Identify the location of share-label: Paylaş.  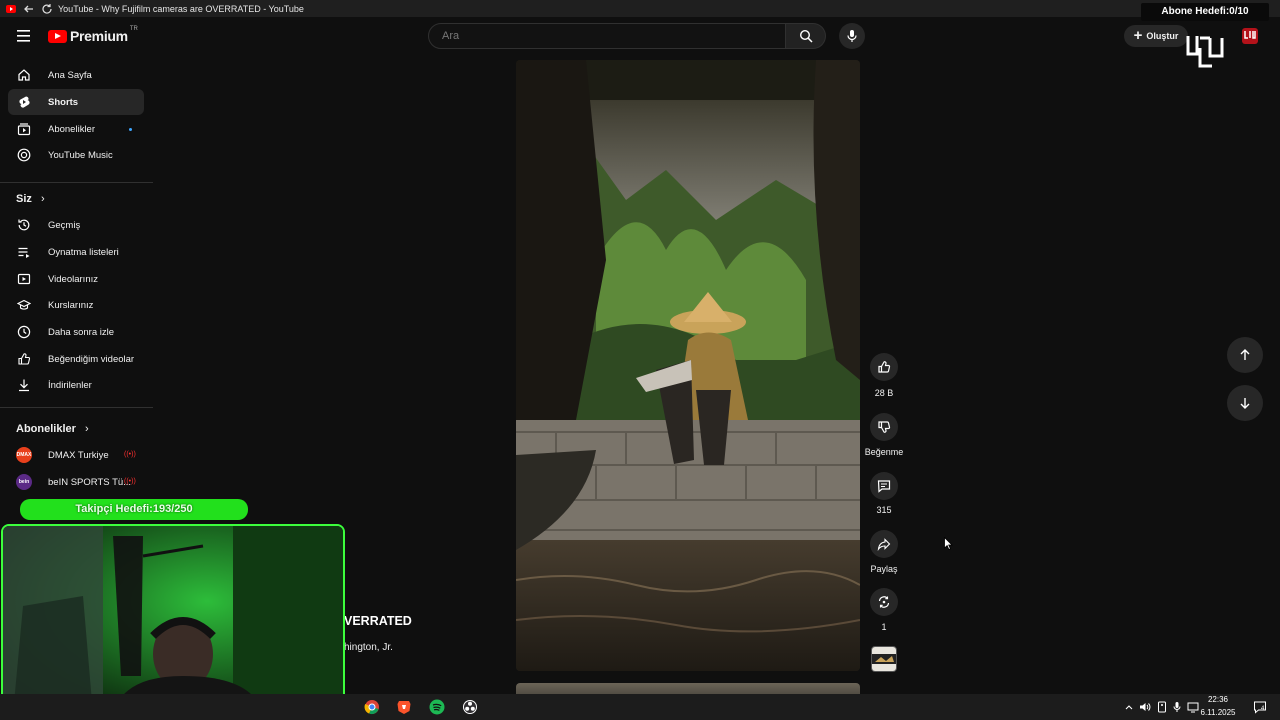
(884, 569).